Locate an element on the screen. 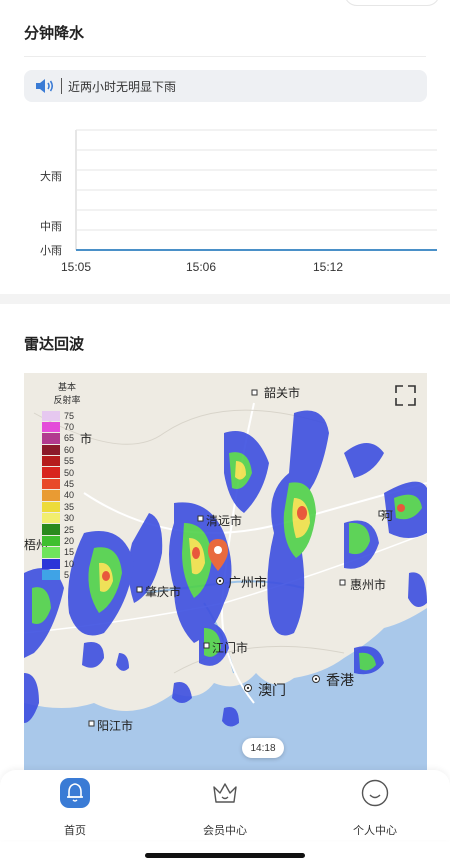  reflectivity-legend: 基本 反射率 75 70 65 60 55 50 45 40 35 30 25 20 15 10 5 is located at coordinates (67, 481).